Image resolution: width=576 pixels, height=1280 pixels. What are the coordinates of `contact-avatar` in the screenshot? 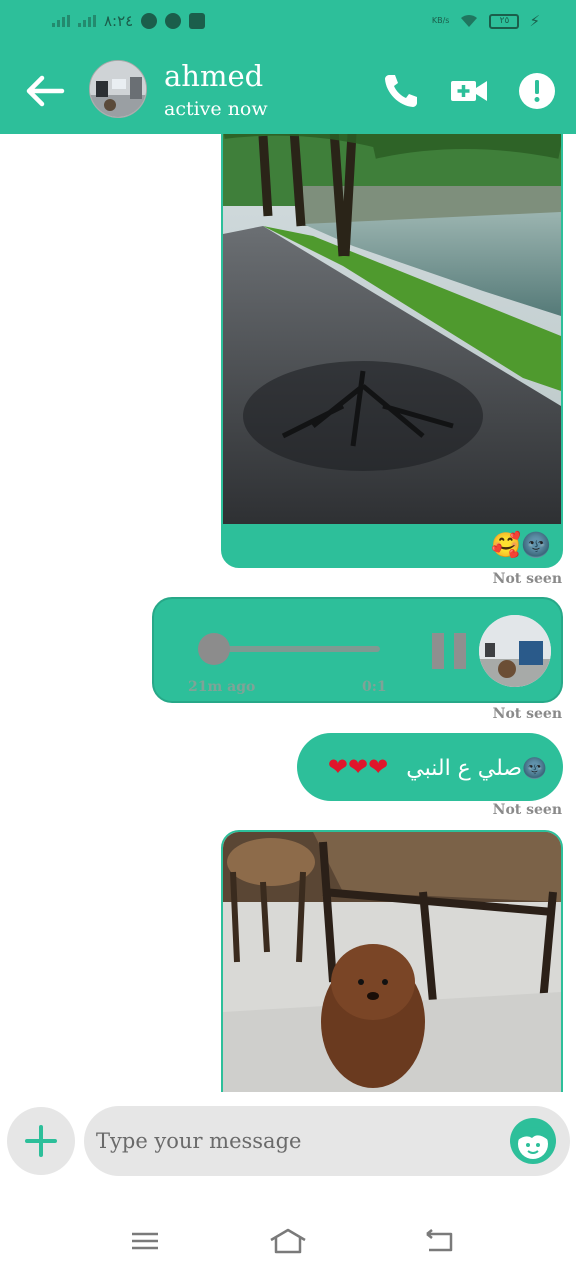 It's located at (118, 89).